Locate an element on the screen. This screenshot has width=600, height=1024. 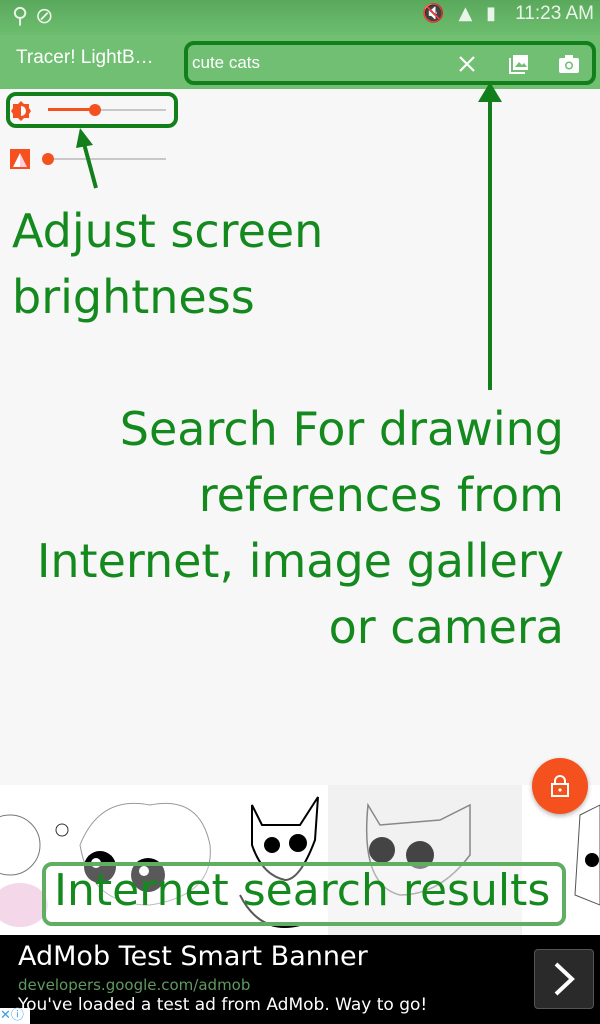
chevron-right-icon is located at coordinates (564, 979).